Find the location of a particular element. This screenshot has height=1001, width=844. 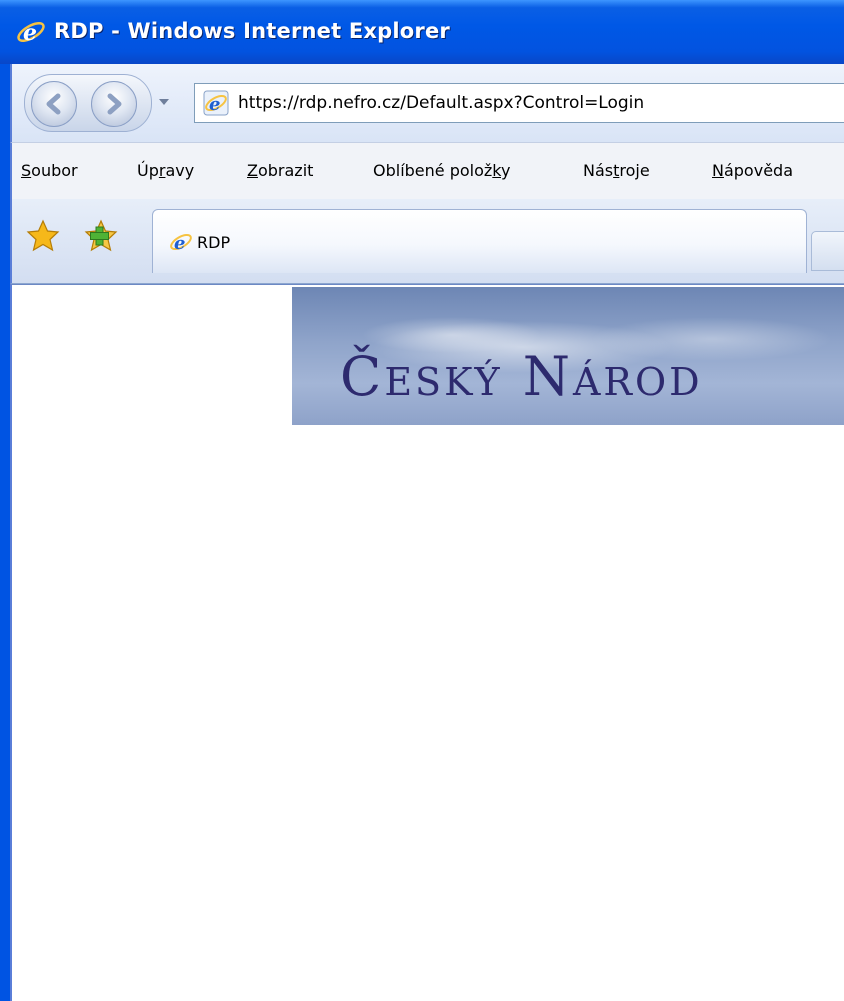

menu-nastroje: Nástroje is located at coordinates (616, 170).